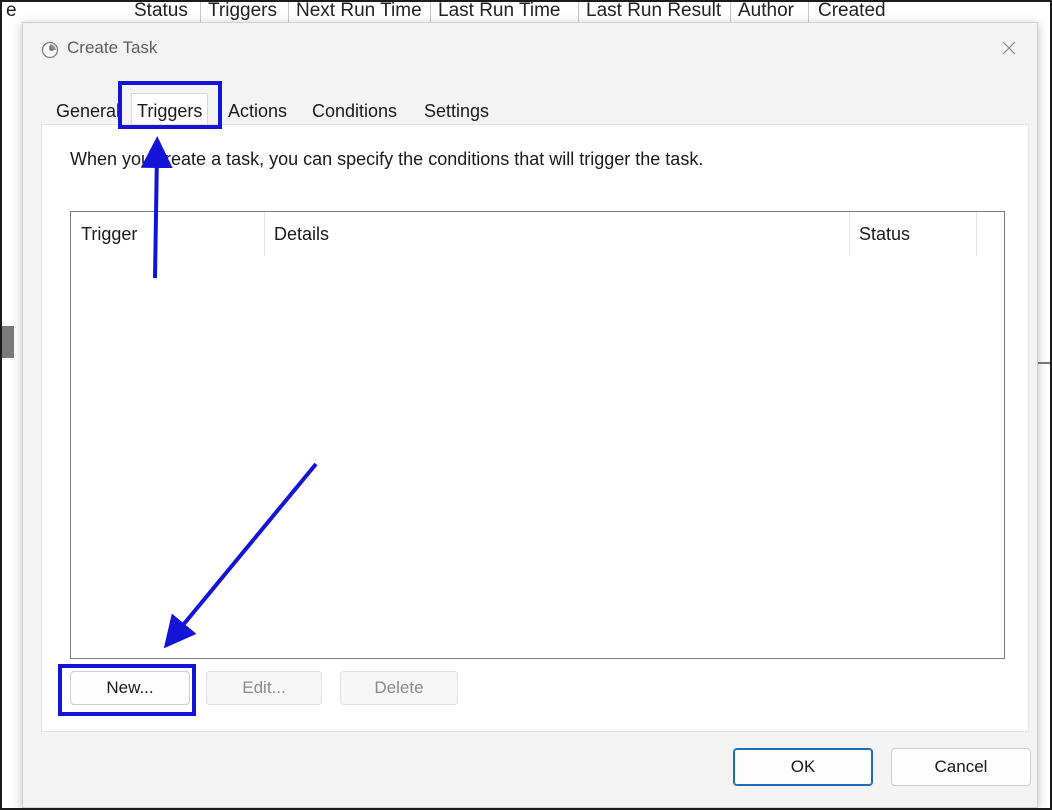  What do you see at coordinates (530, 50) in the screenshot?
I see `dialog-titlebar: Create Task` at bounding box center [530, 50].